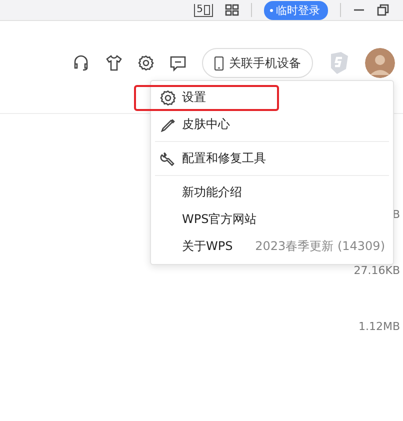 Image resolution: width=403 pixels, height=421 pixels. What do you see at coordinates (146, 63) in the screenshot?
I see `gear-icon` at bounding box center [146, 63].